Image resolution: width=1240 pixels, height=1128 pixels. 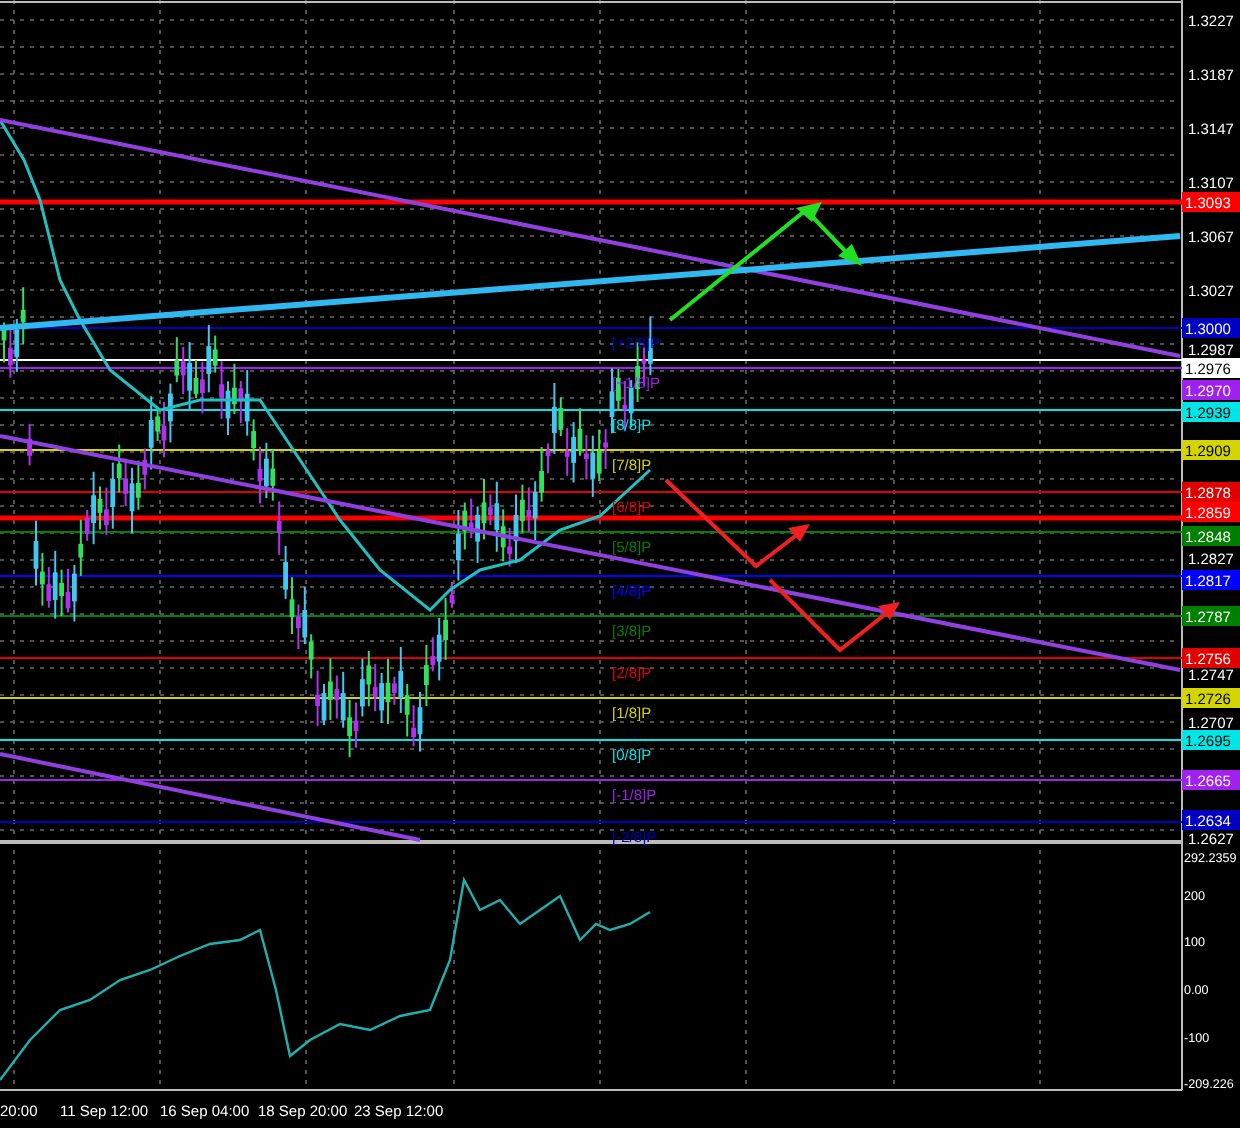 What do you see at coordinates (29, 444) in the screenshot?
I see `candlestick` at bounding box center [29, 444].